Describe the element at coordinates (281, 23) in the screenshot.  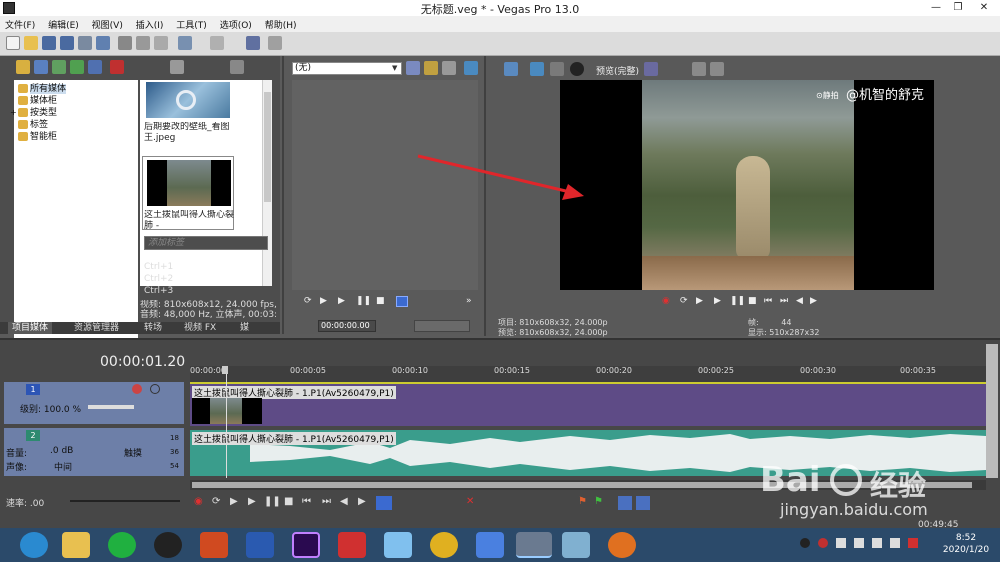
I see `menu-help: 帮助(H)` at that location.